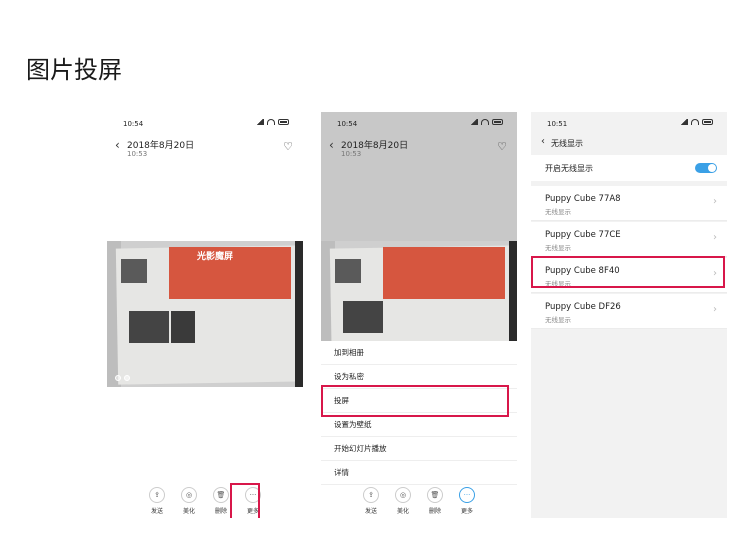 The height and width of the screenshot is (550, 750). I want to click on photo-headline: 光影魔屏, so click(215, 257).